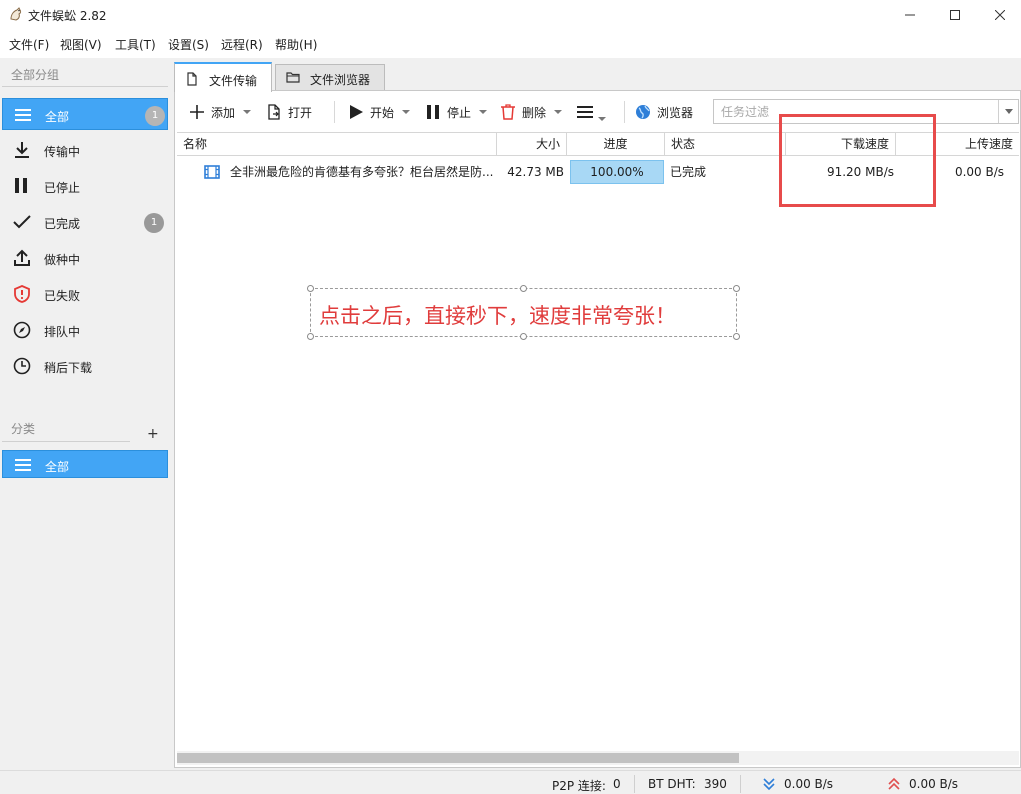  I want to click on maximize-icon, so click(955, 15).